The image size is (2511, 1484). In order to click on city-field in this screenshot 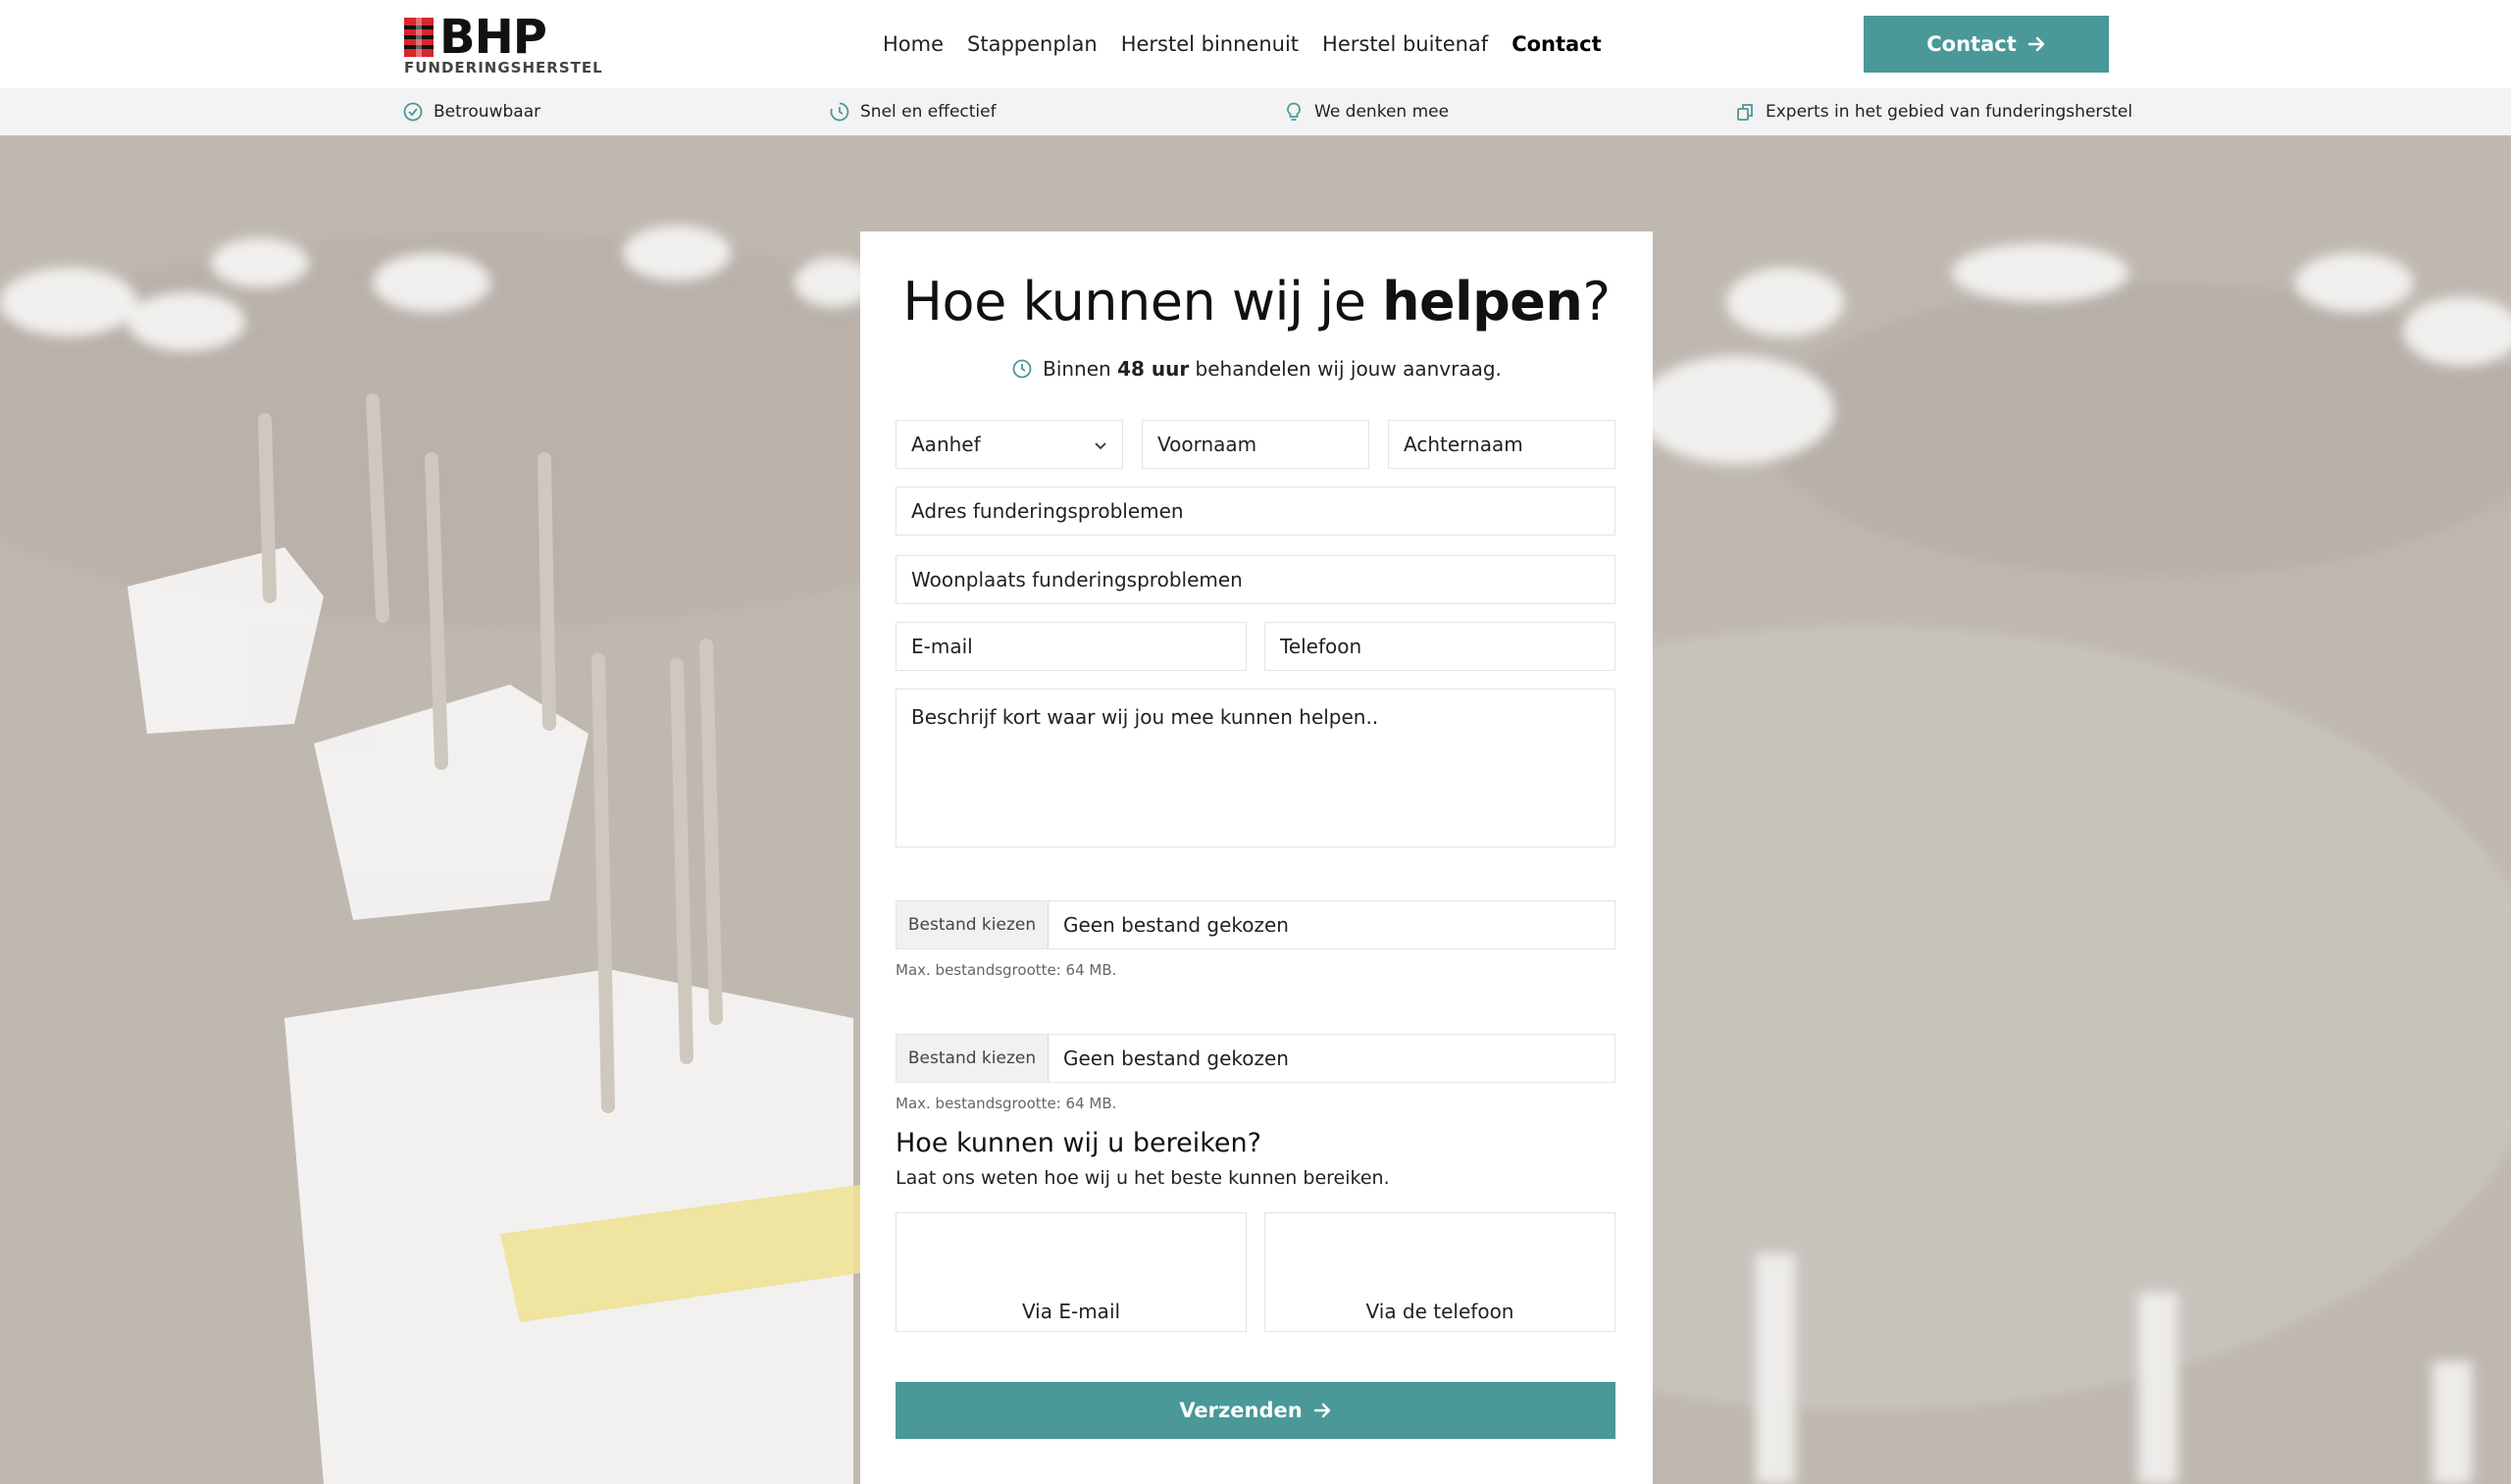, I will do `click(1255, 579)`.